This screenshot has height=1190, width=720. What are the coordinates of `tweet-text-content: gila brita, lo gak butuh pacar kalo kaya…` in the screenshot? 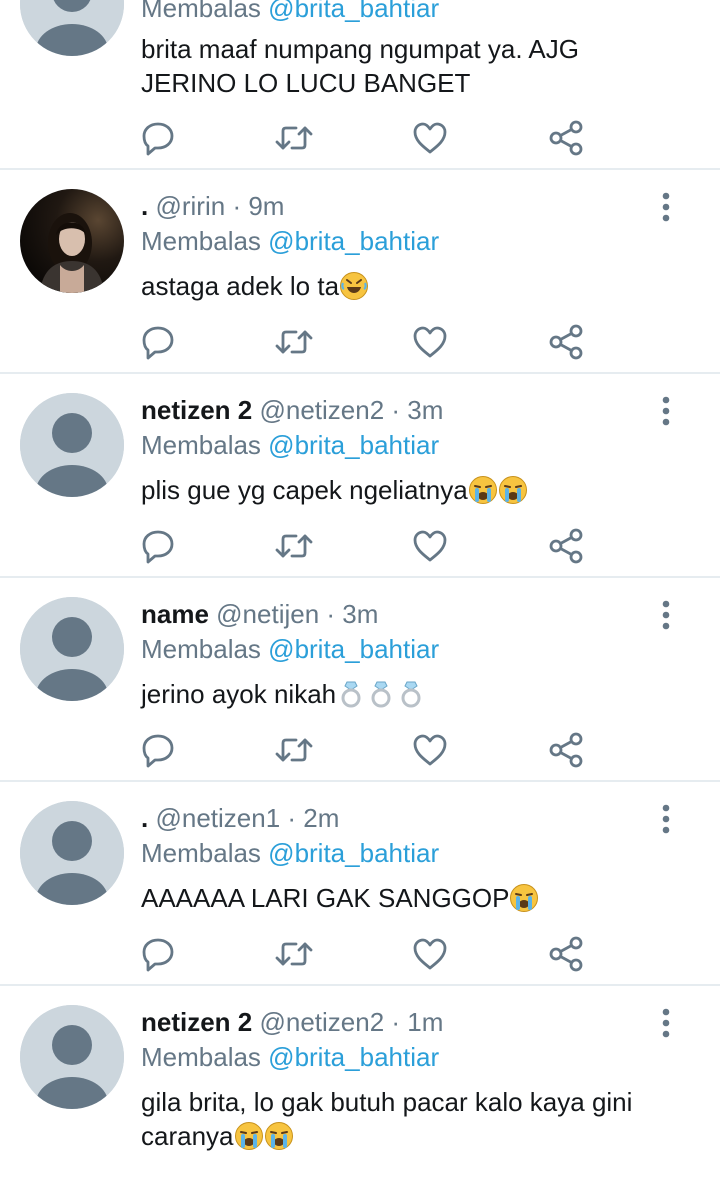 It's located at (387, 1119).